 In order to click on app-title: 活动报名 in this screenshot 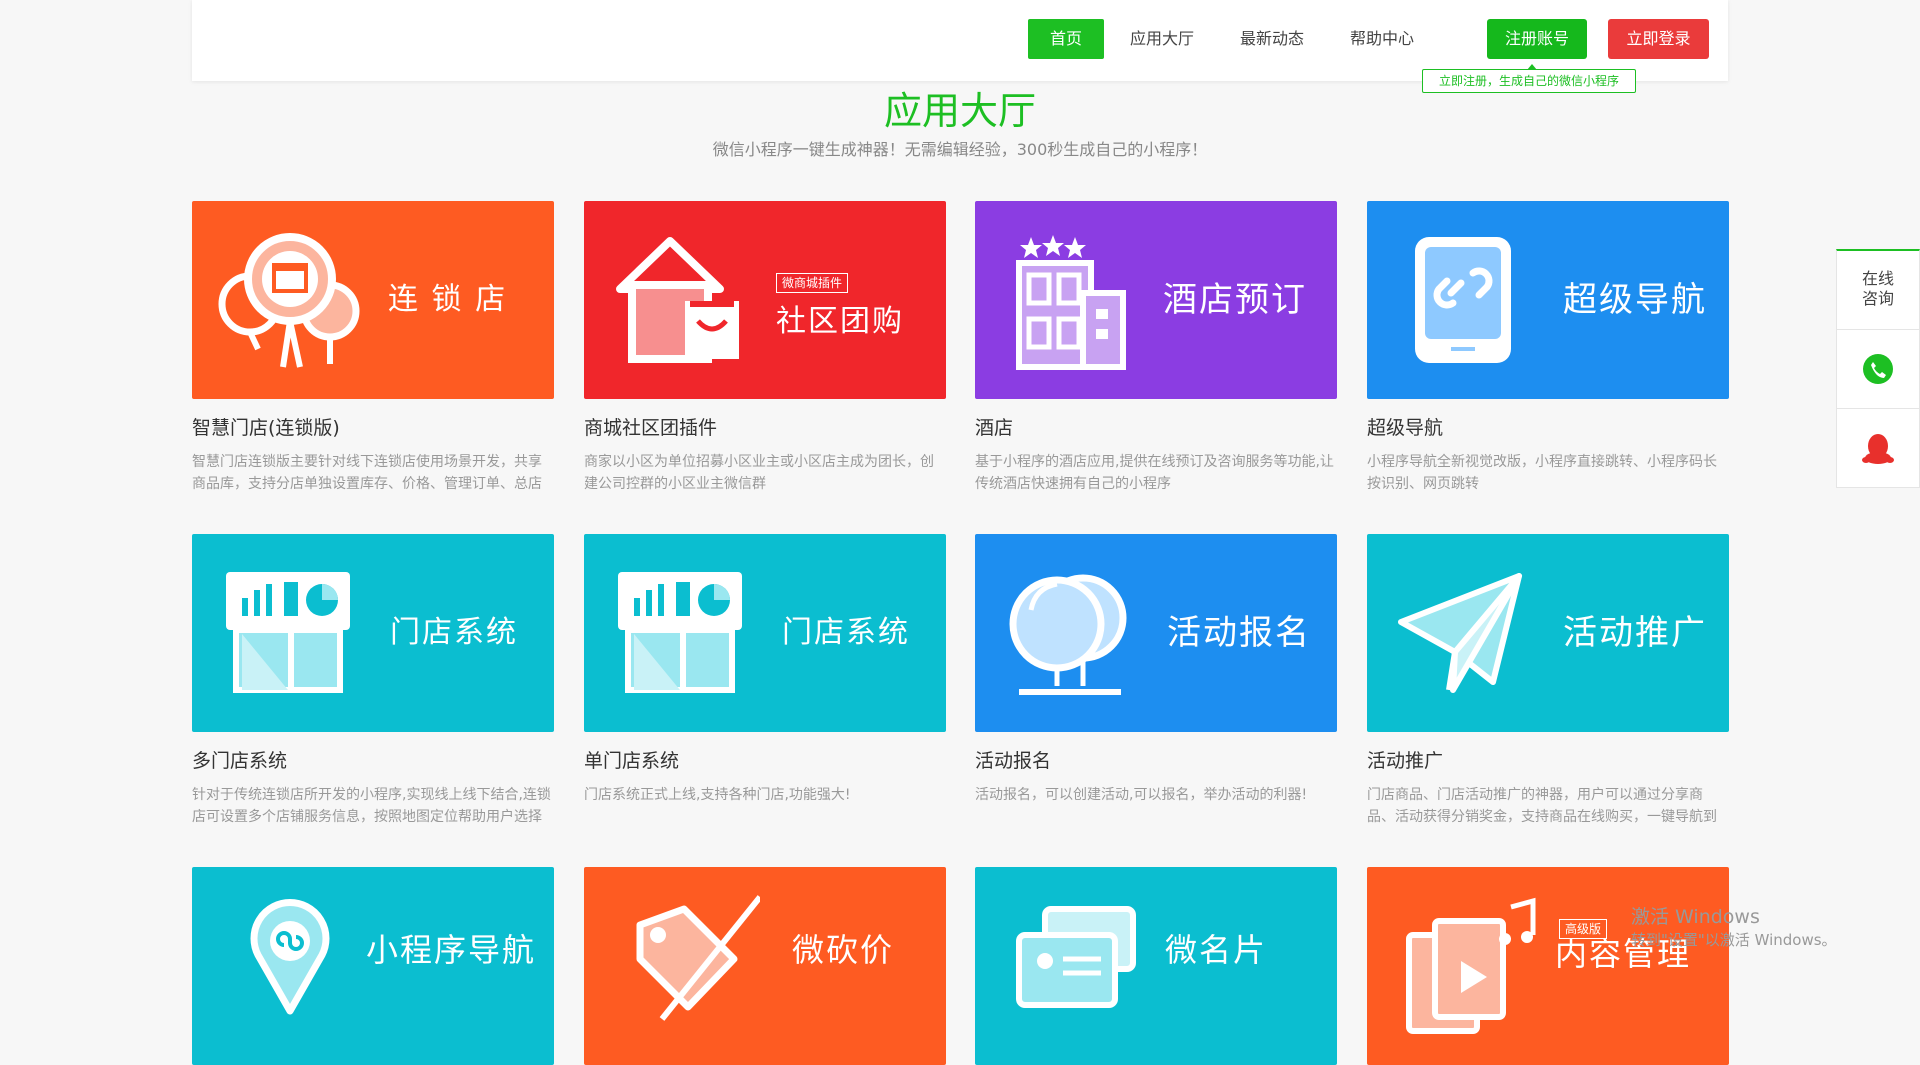, I will do `click(1013, 759)`.